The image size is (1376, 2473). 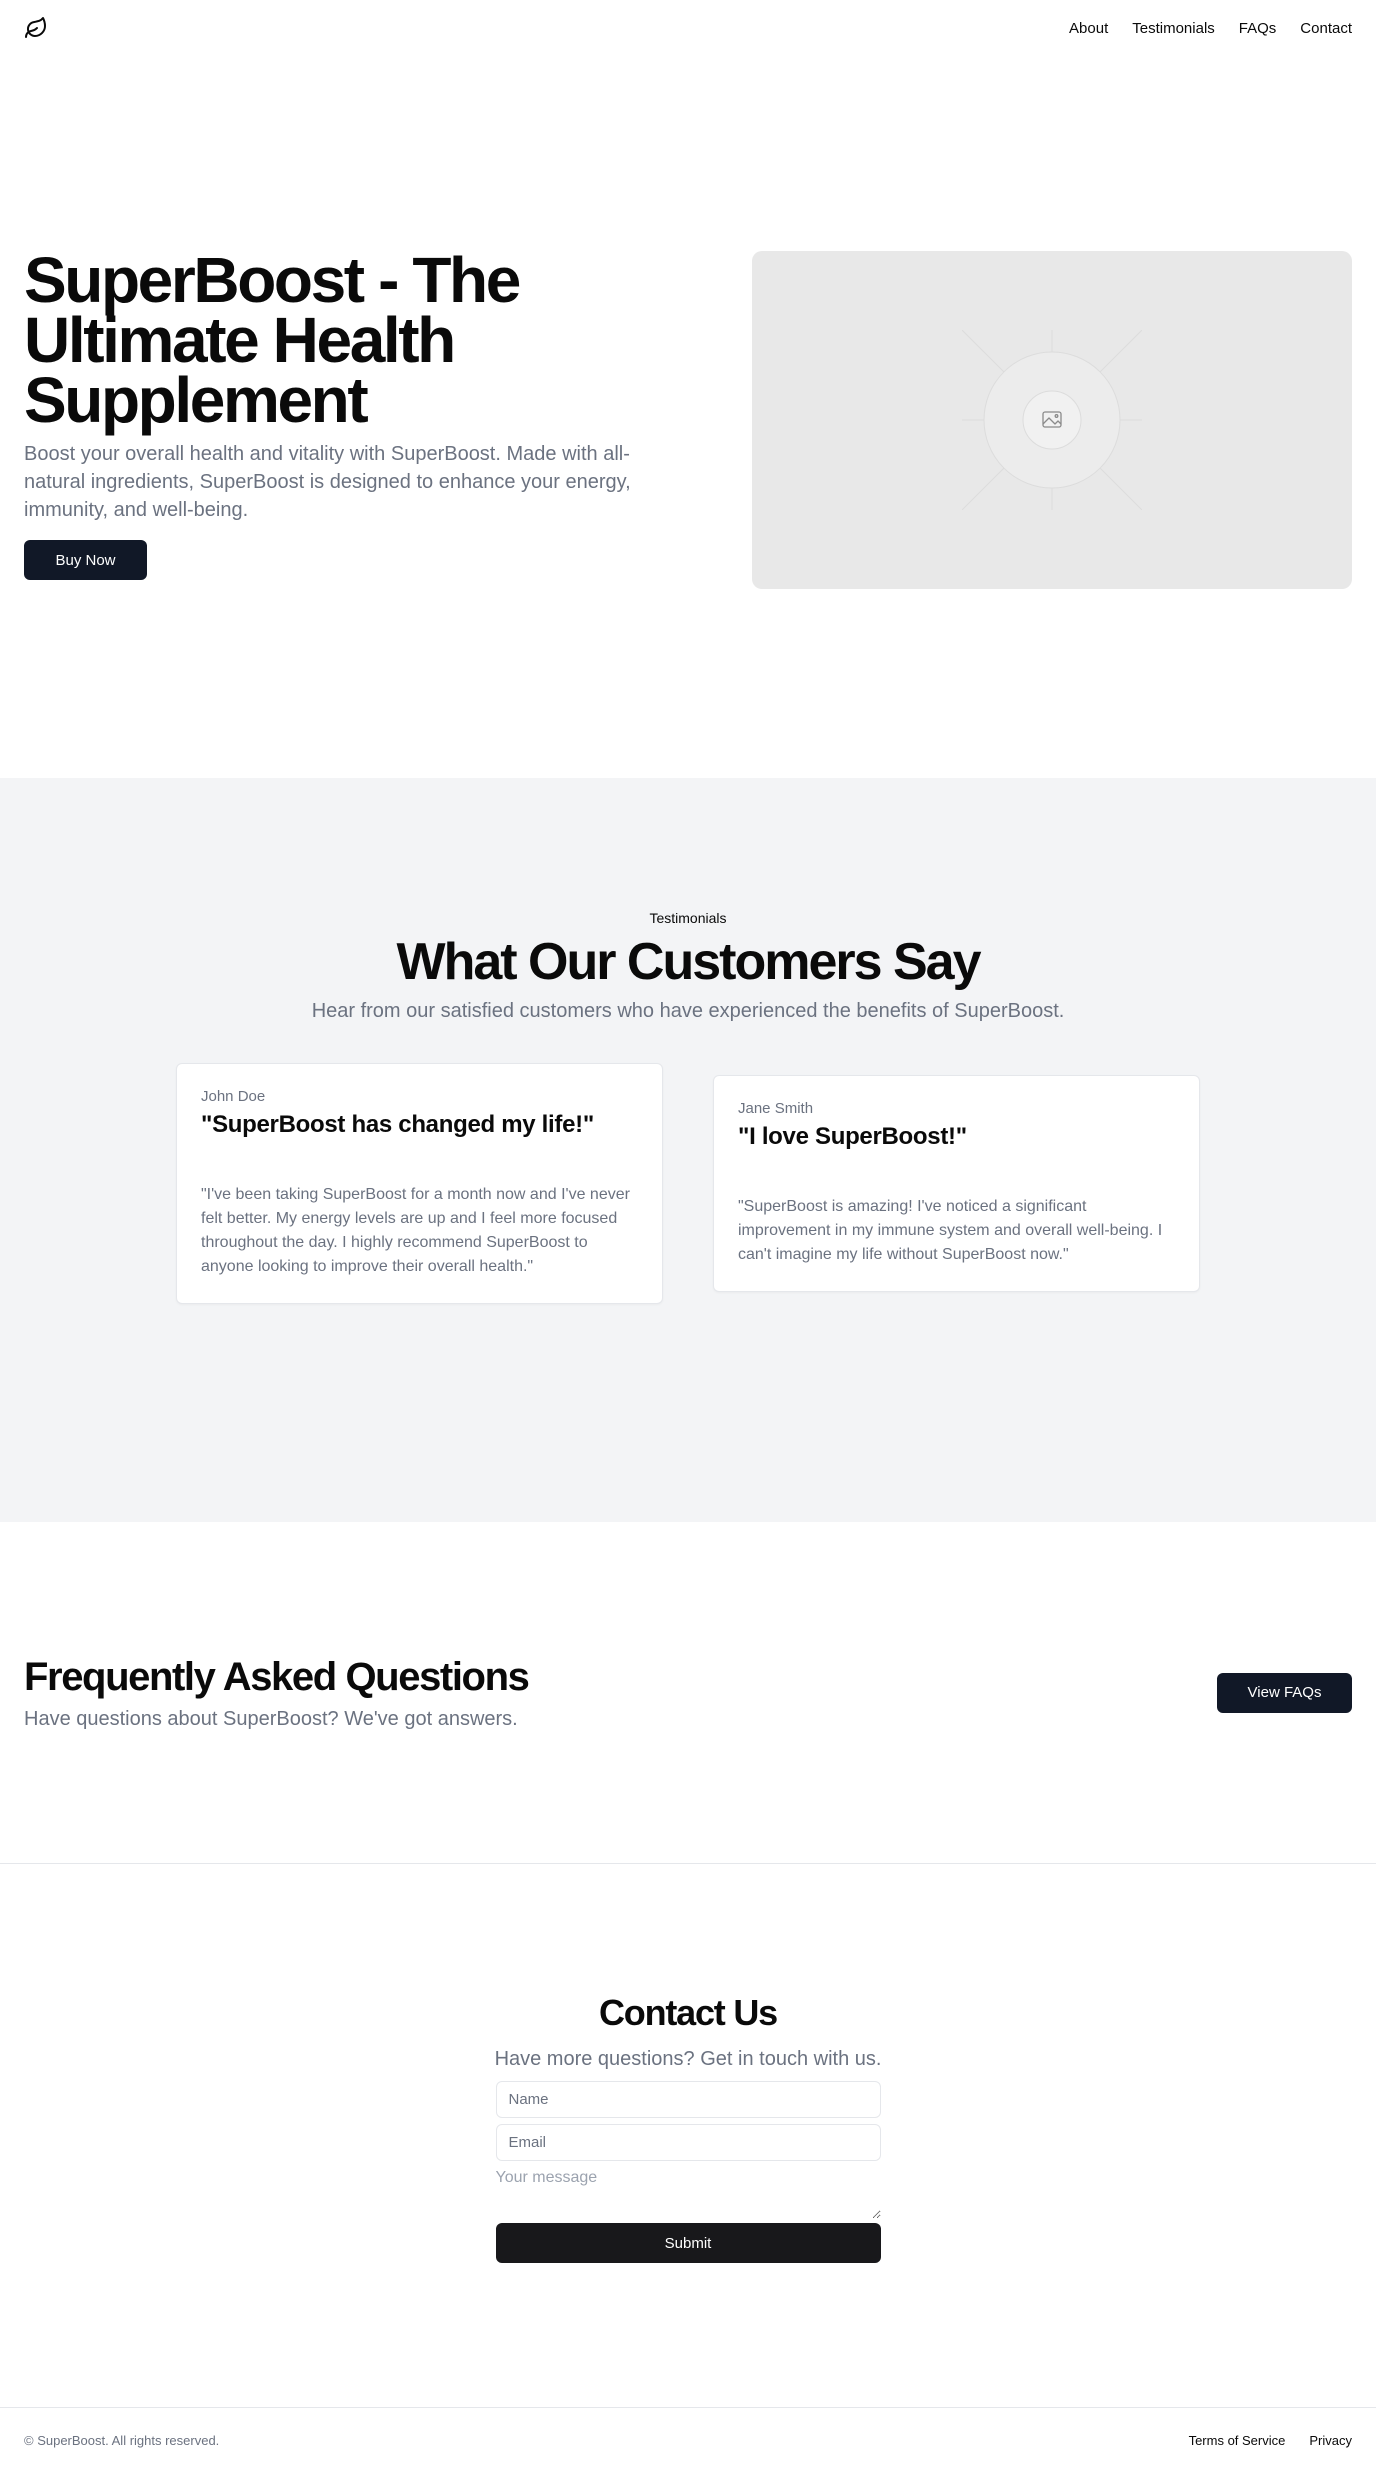 I want to click on hero-image, so click(x=1052, y=420).